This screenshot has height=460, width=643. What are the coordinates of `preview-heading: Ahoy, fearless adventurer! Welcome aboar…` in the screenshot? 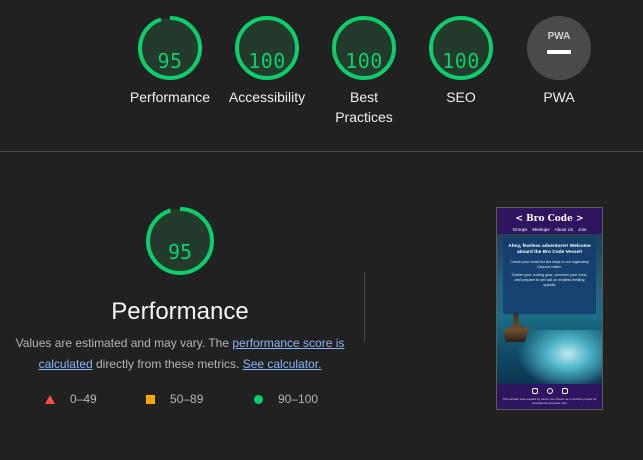 It's located at (549, 249).